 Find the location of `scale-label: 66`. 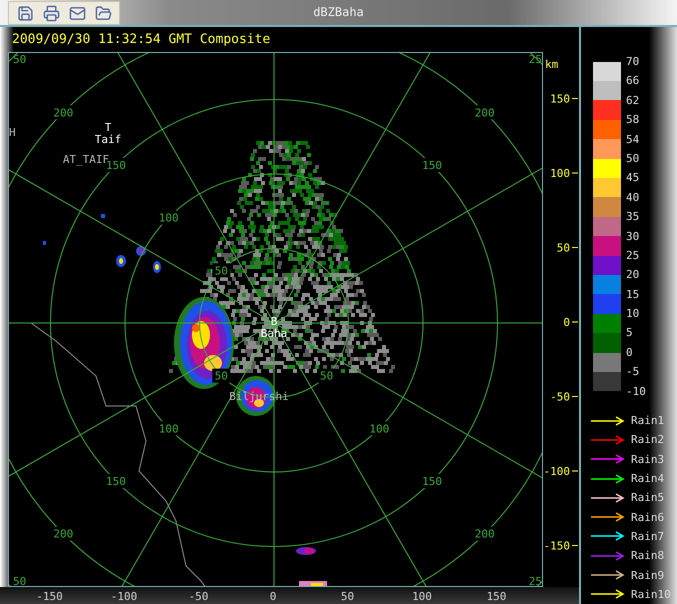

scale-label: 66 is located at coordinates (633, 81).